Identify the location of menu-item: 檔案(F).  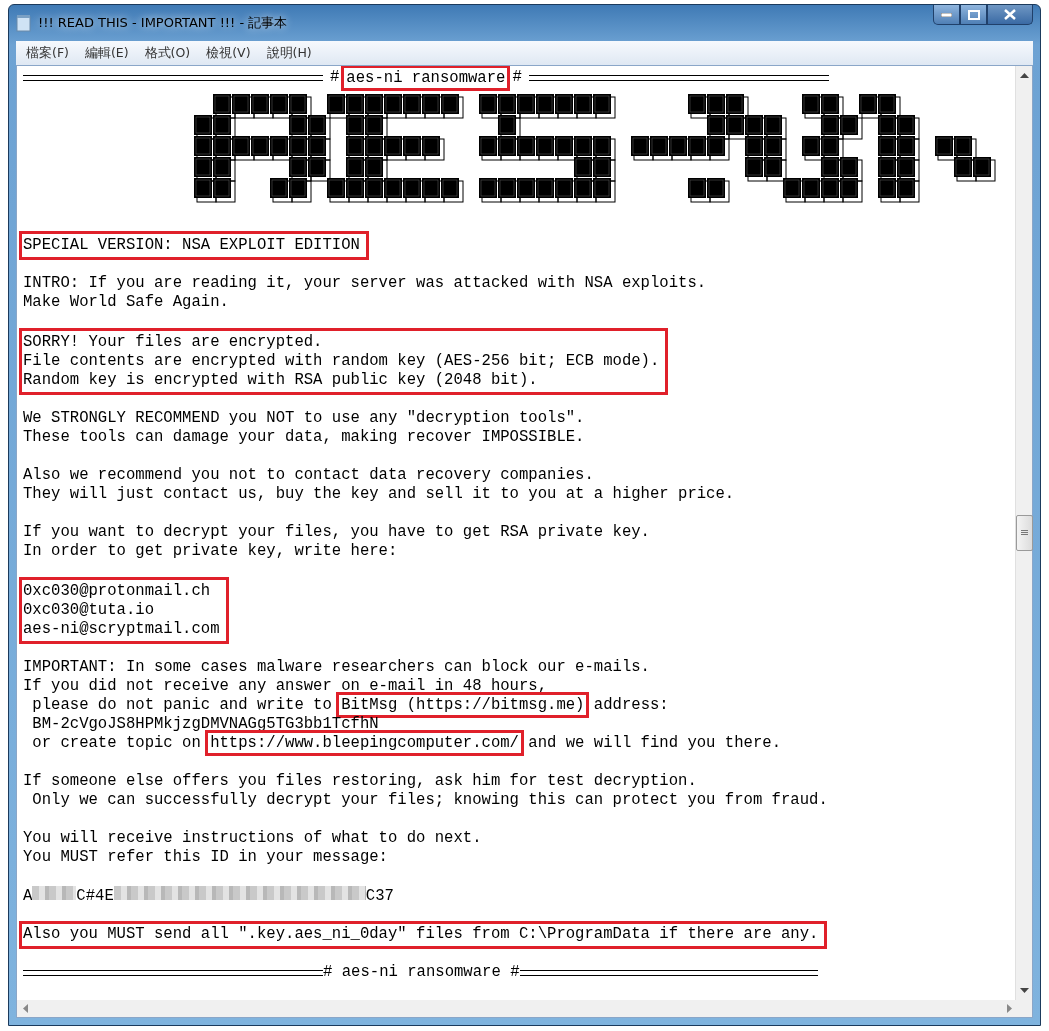
(47, 53).